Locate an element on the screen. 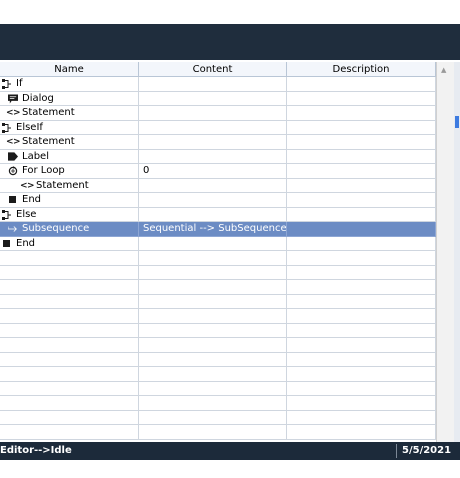 The width and height of the screenshot is (460, 478). tree-node: If is located at coordinates (12, 84).